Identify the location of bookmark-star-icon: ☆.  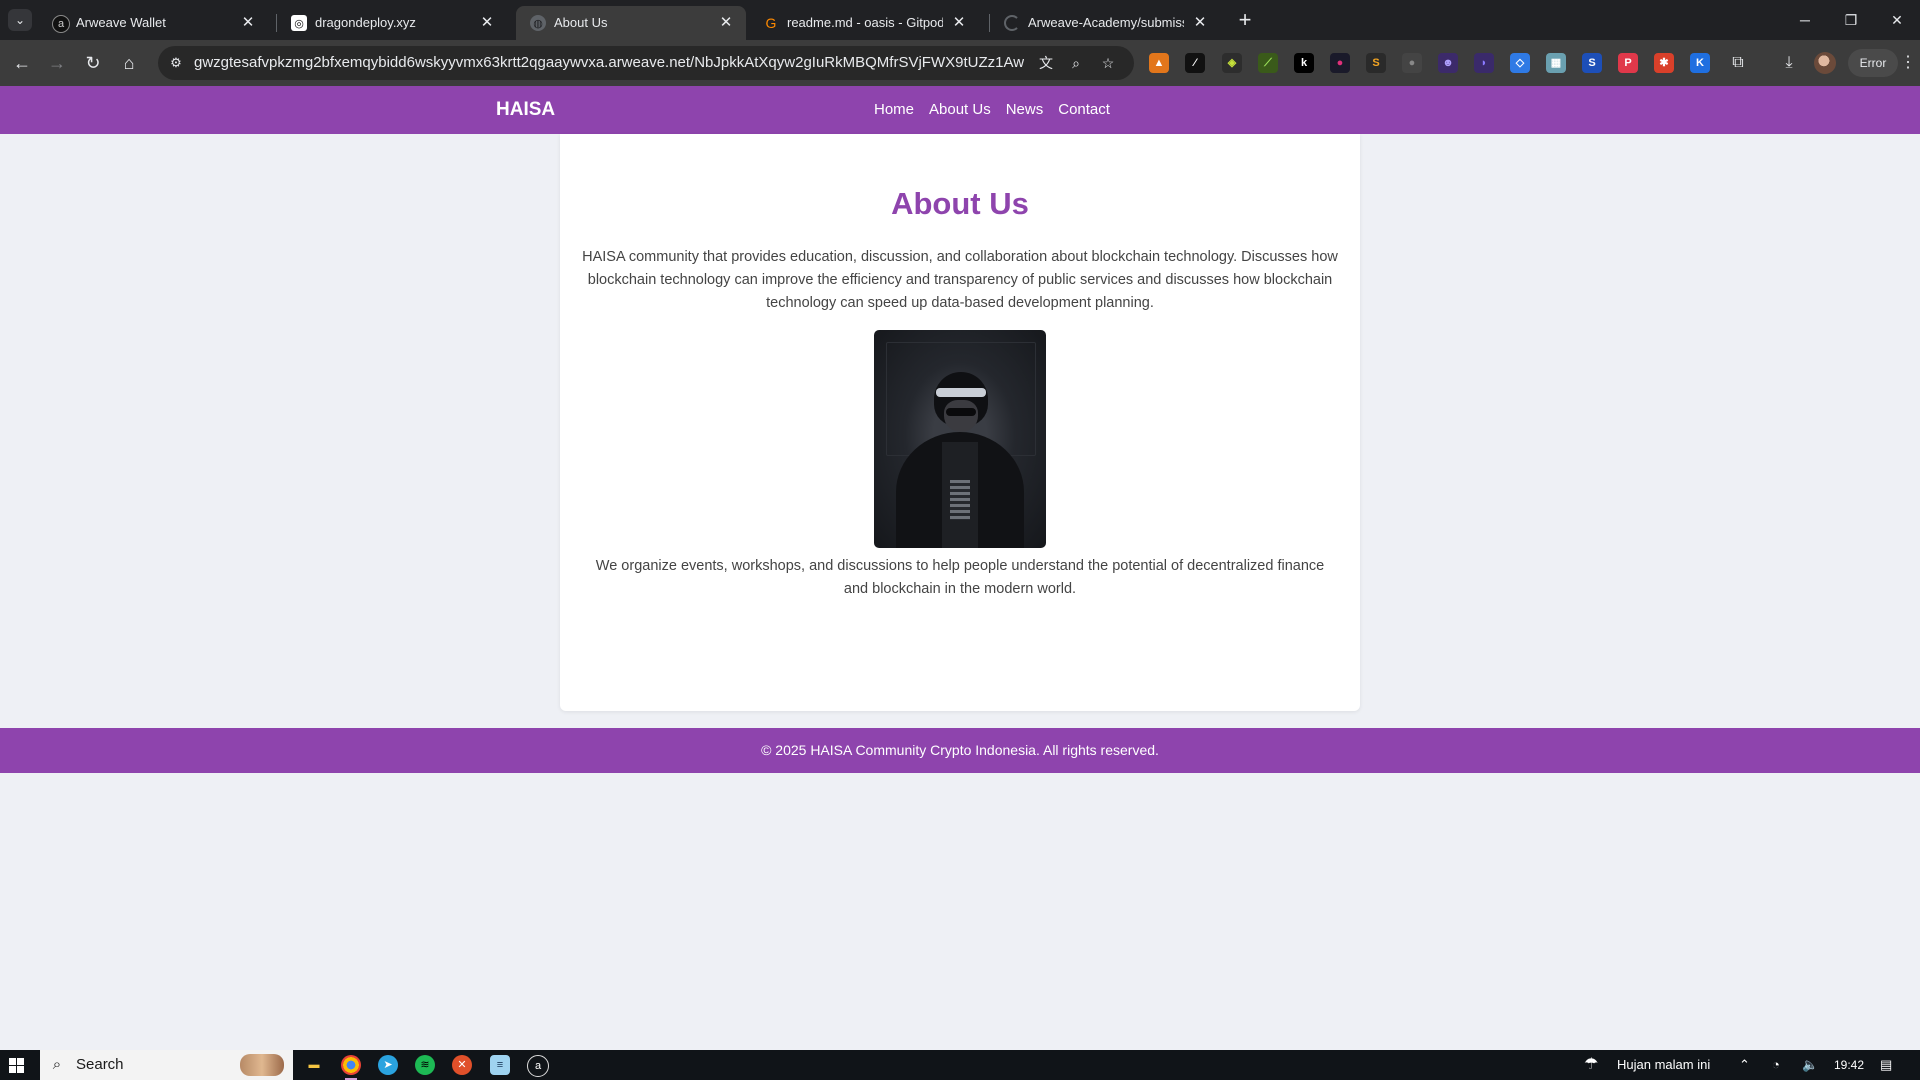
(1108, 63).